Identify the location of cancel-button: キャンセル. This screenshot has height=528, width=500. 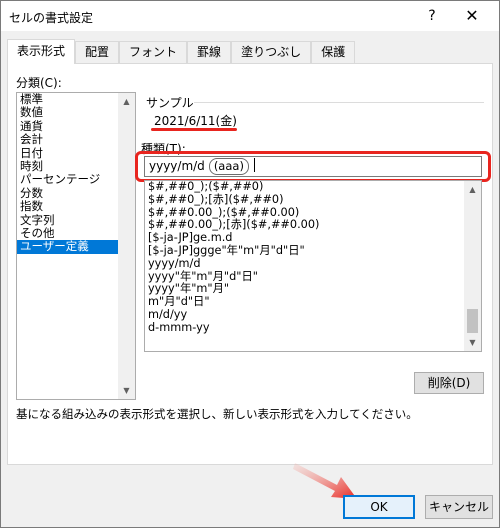
(459, 507).